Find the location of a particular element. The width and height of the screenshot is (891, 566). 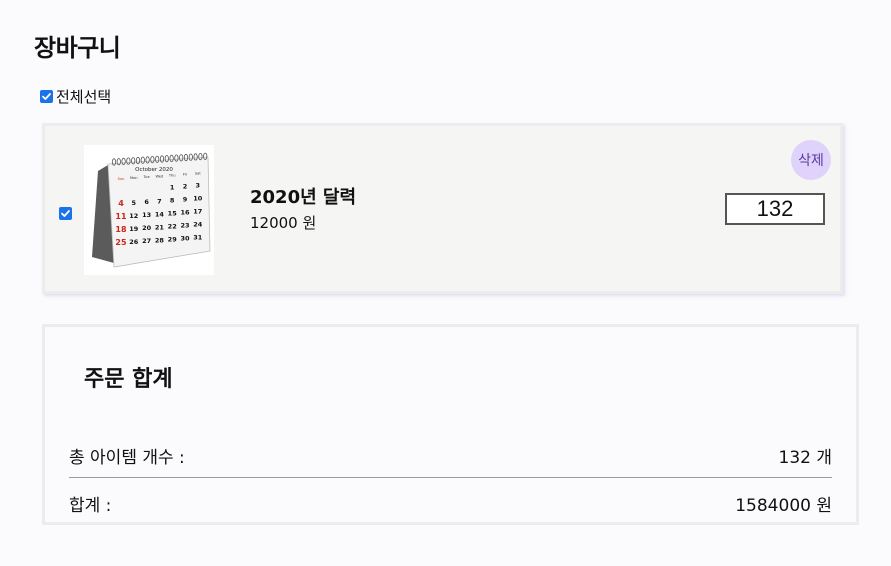

calendar-day: 13 is located at coordinates (146, 215).